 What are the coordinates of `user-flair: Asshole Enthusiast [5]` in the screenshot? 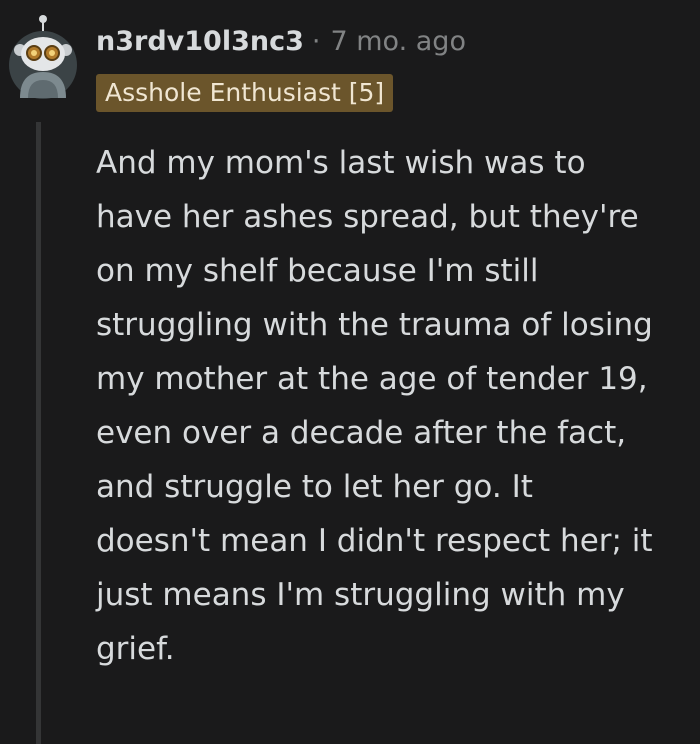 It's located at (245, 93).